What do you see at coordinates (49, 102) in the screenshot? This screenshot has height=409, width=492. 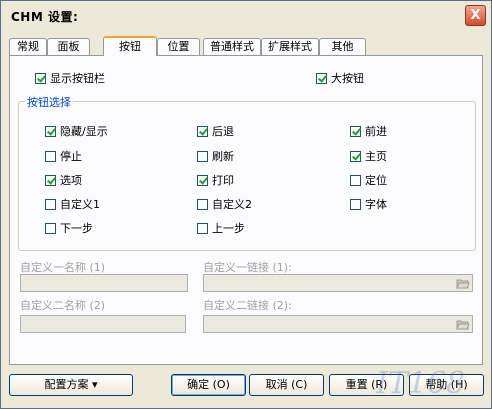 I see `group-title: 按钮选择` at bounding box center [49, 102].